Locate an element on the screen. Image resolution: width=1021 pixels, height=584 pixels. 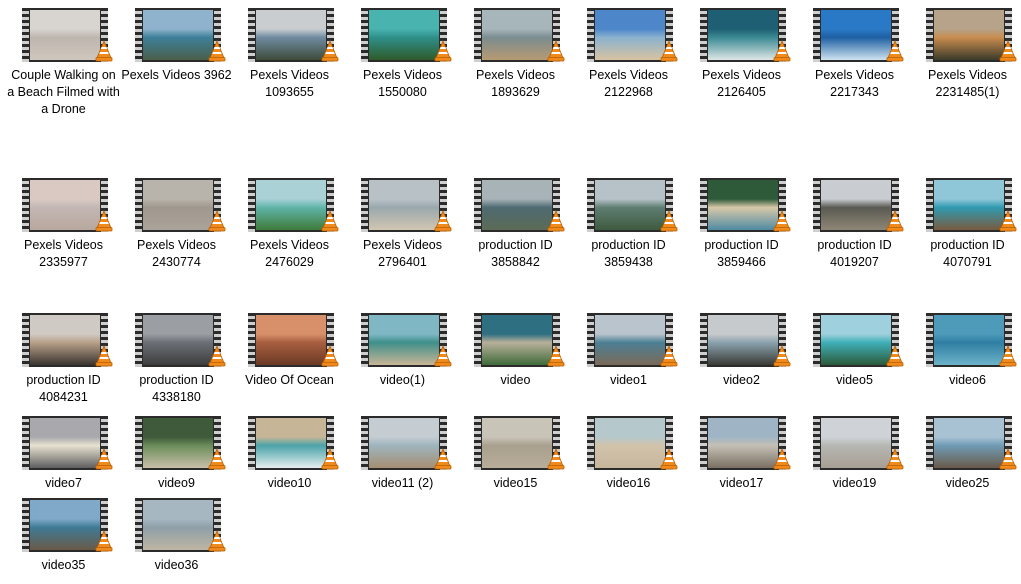
file-name: video16 is located at coordinates (628, 483).